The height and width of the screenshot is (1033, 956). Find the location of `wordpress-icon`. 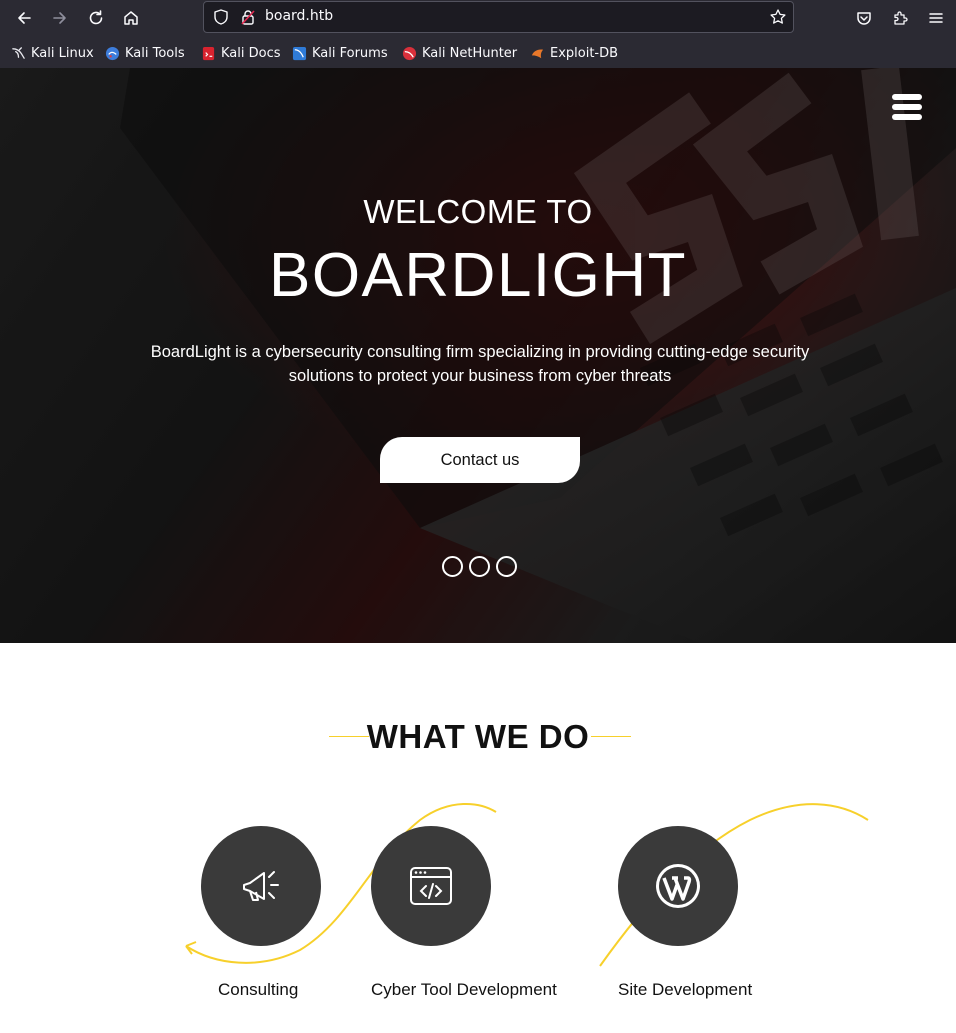

wordpress-icon is located at coordinates (678, 886).